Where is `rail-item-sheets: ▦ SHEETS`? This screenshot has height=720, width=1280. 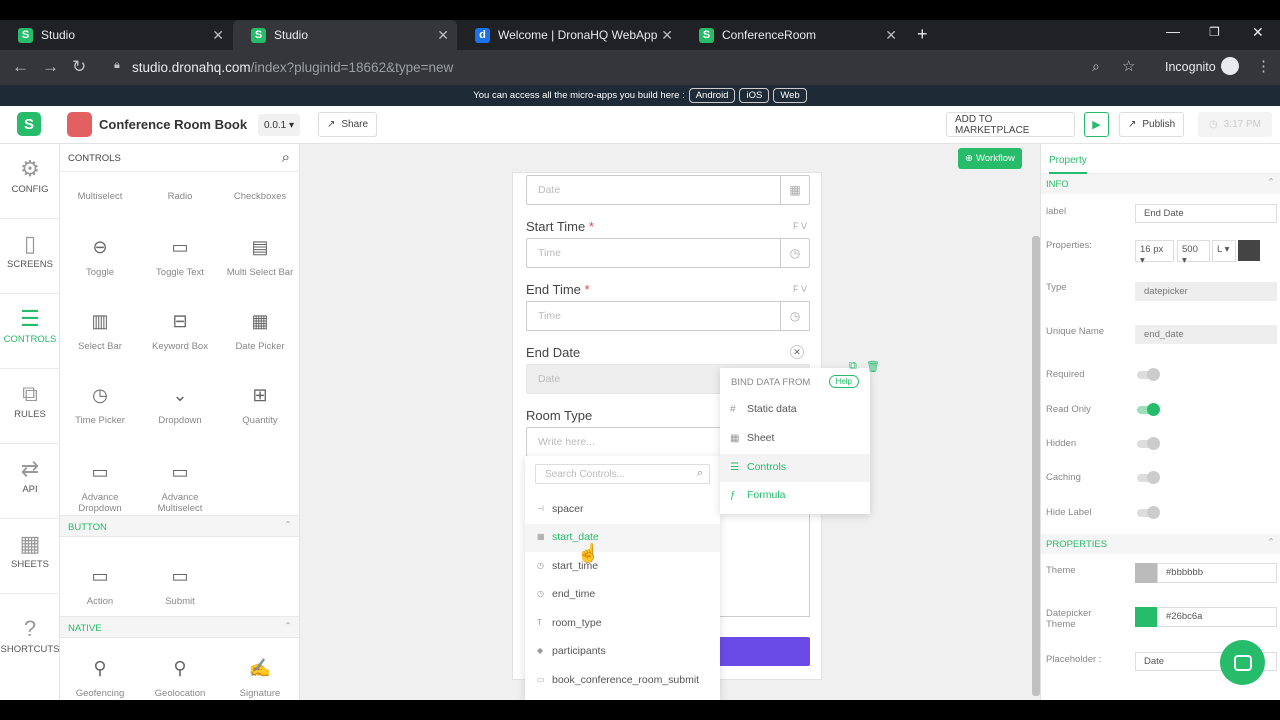 rail-item-sheets: ▦ SHEETS is located at coordinates (30, 556).